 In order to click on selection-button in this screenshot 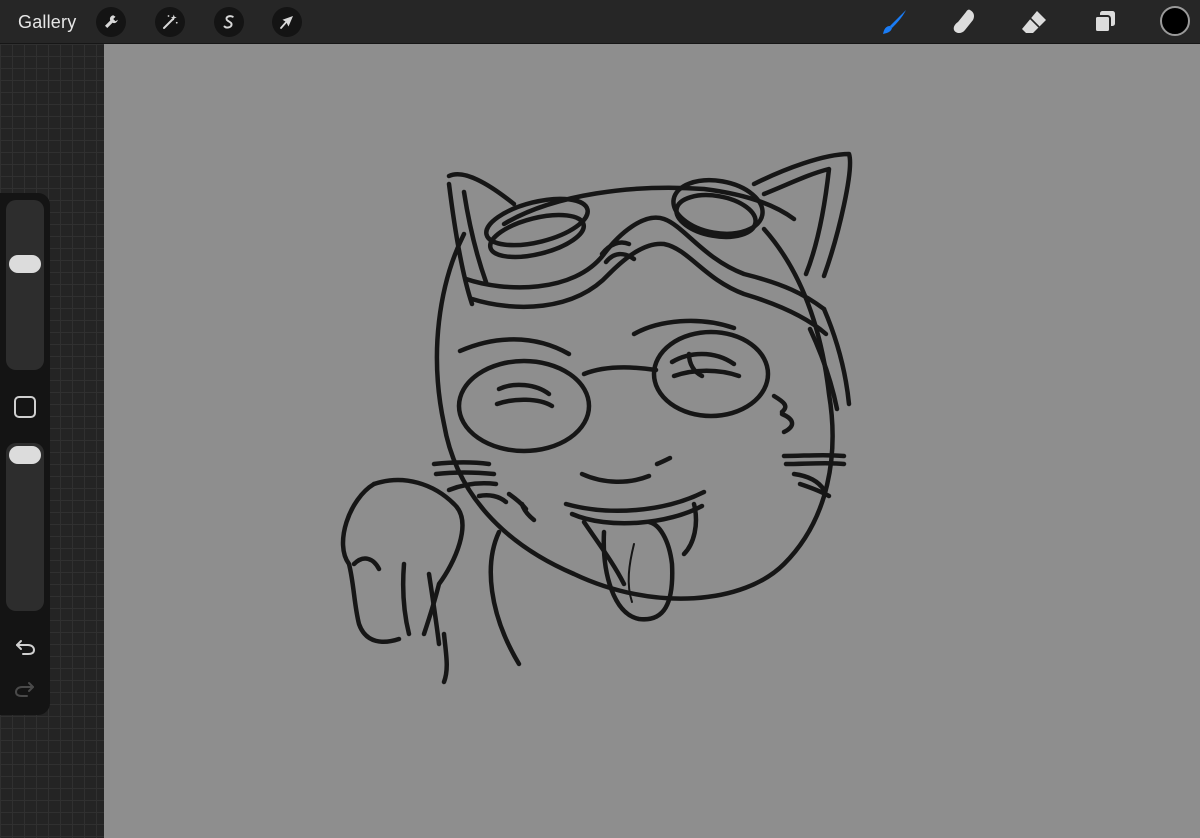, I will do `click(229, 22)`.